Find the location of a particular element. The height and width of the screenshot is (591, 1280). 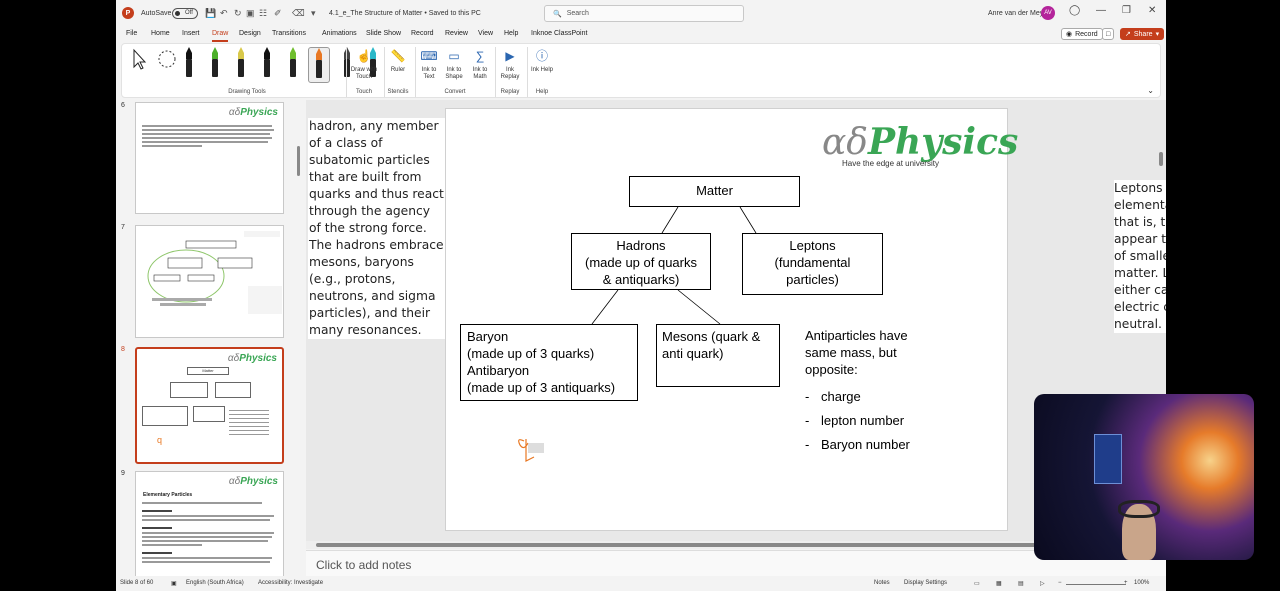

share-button: ↗ Share ▾ is located at coordinates (1142, 34).